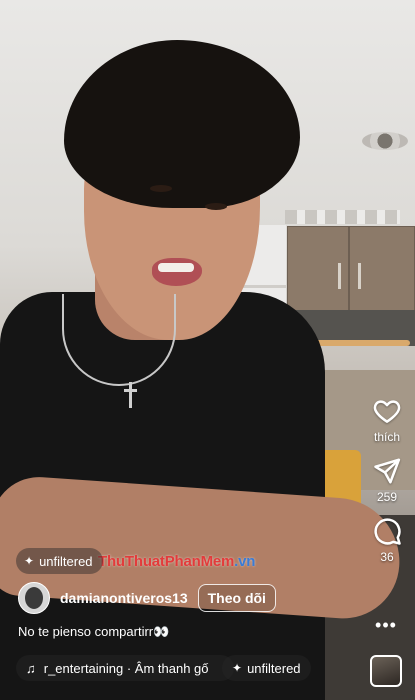 Image resolution: width=415 pixels, height=700 pixels. Describe the element at coordinates (387, 411) in the screenshot. I see `heart-icon` at that location.